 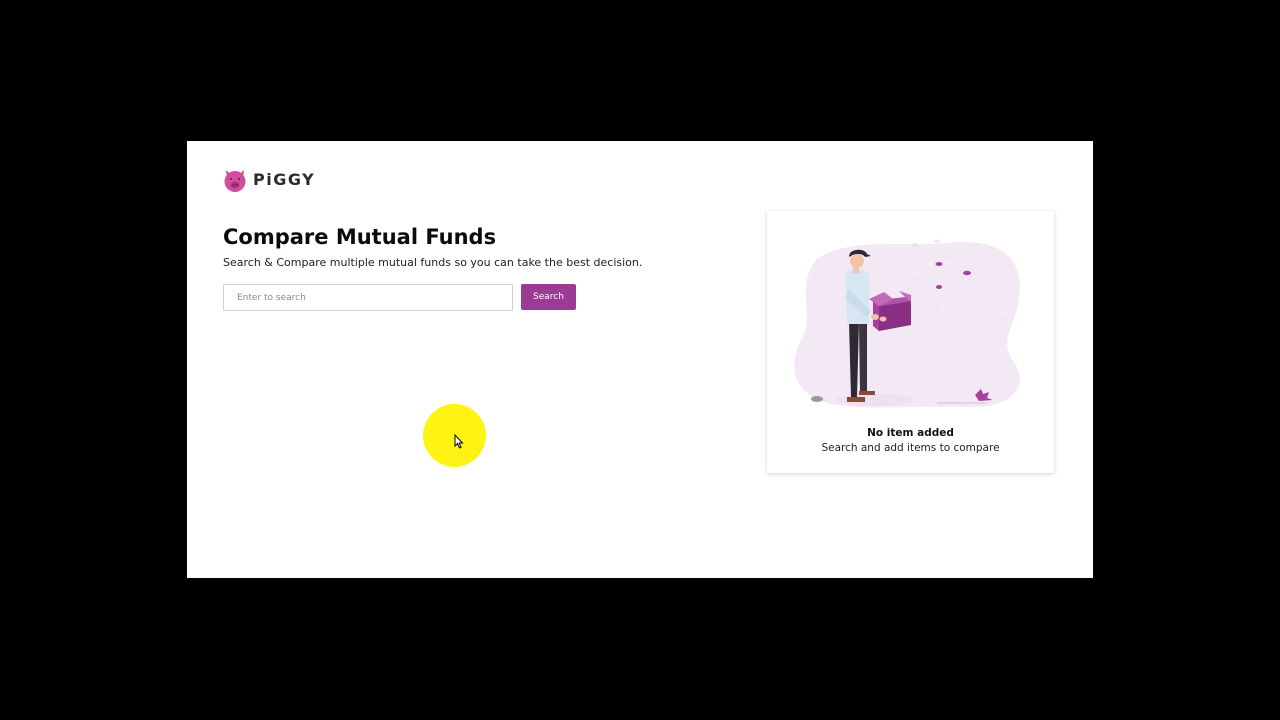 What do you see at coordinates (459, 441) in the screenshot?
I see `mouse-pointer-icon` at bounding box center [459, 441].